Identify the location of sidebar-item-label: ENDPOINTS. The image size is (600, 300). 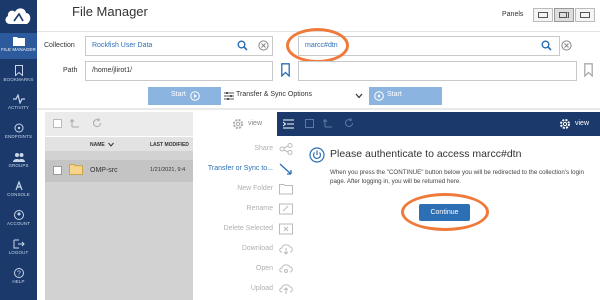
(18, 136).